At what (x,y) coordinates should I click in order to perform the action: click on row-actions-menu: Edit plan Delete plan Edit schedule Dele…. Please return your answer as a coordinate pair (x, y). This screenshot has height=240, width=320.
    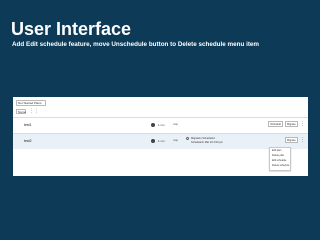
    Looking at the image, I should click on (280, 159).